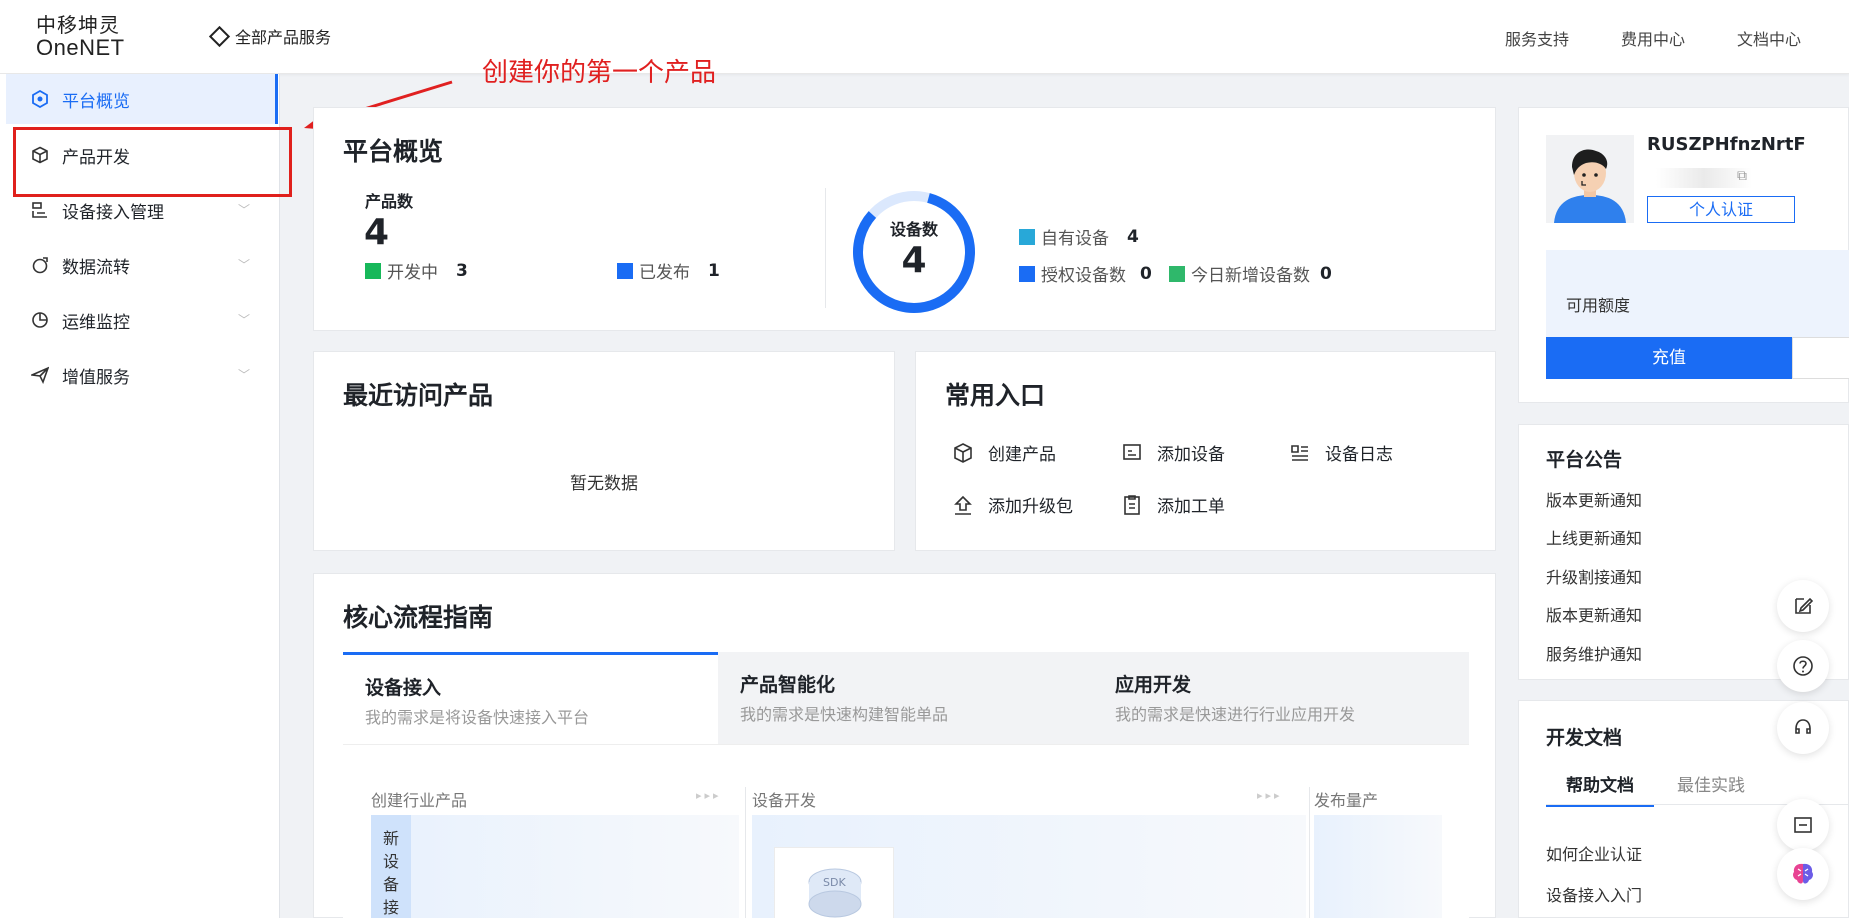  What do you see at coordinates (1177, 273) in the screenshot?
I see `trend-icon` at bounding box center [1177, 273].